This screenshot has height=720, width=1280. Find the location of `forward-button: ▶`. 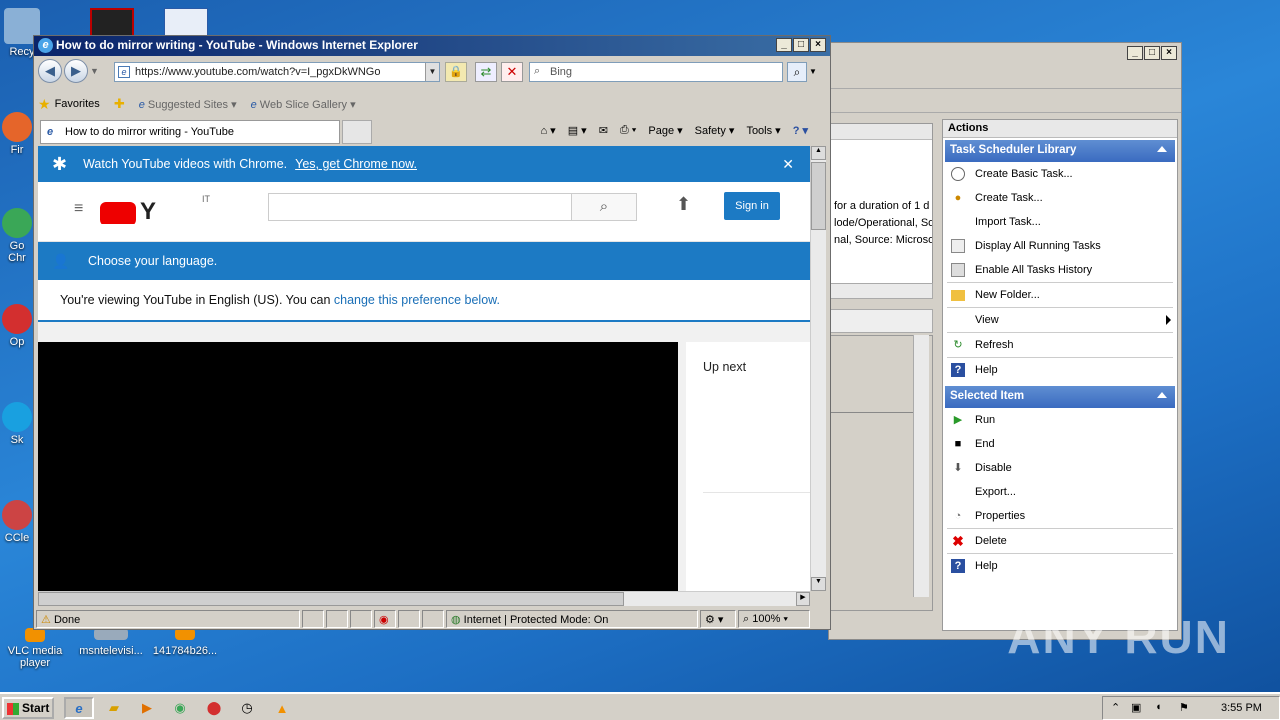

forward-button: ▶ is located at coordinates (76, 71).